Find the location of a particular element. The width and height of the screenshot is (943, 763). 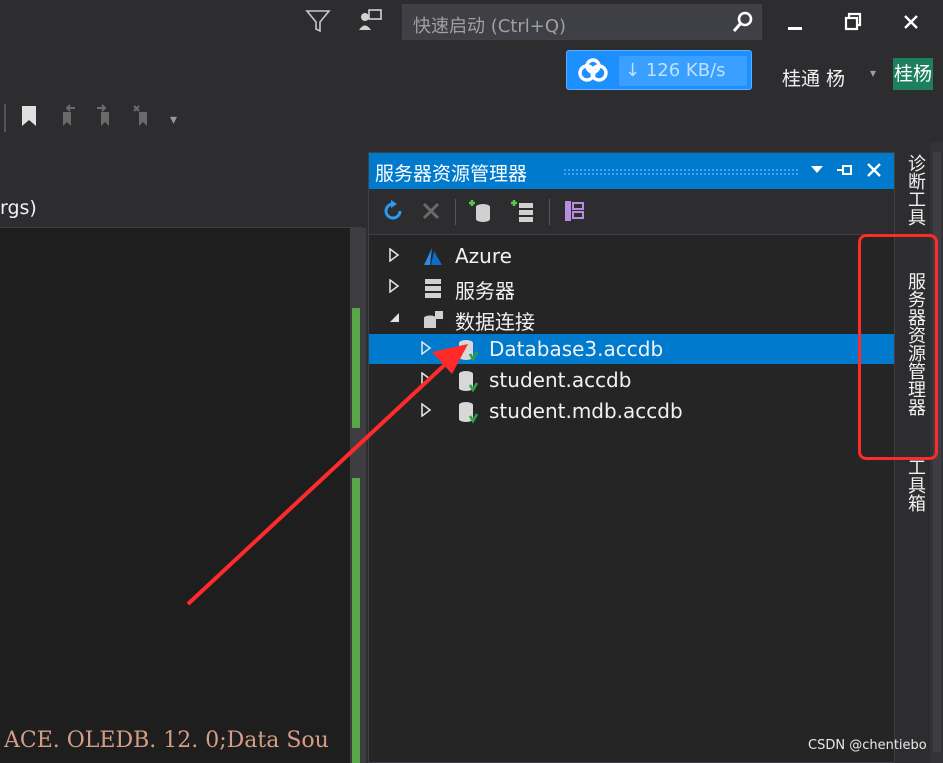

panel-header: 服务器资源管理器 is located at coordinates (631, 171).